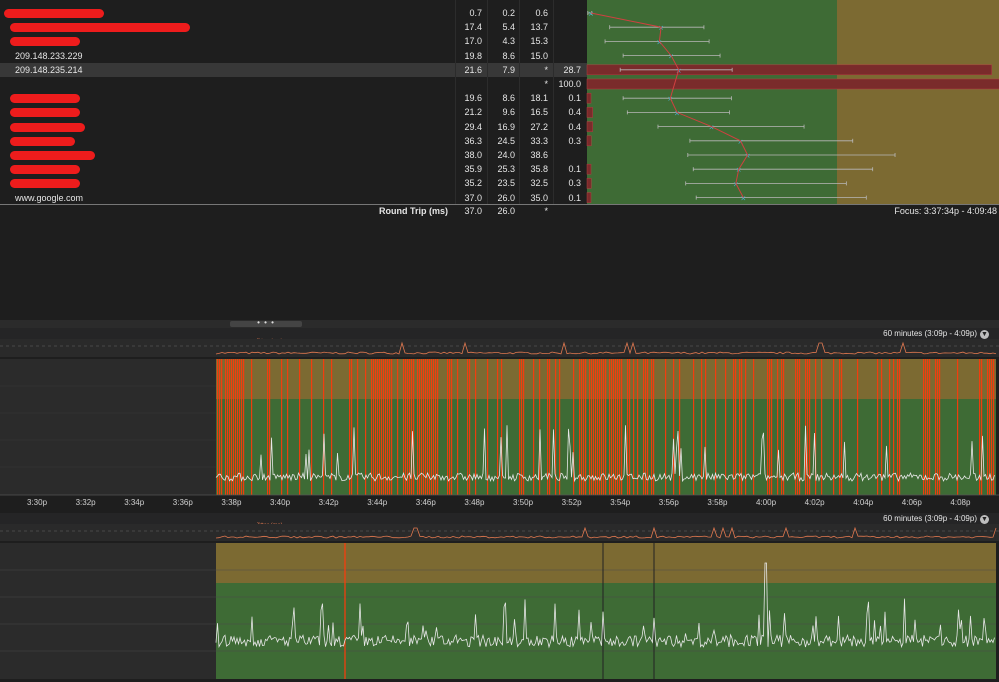 This screenshot has width=999, height=682. I want to click on hop-row: * 100.0, so click(499, 84).